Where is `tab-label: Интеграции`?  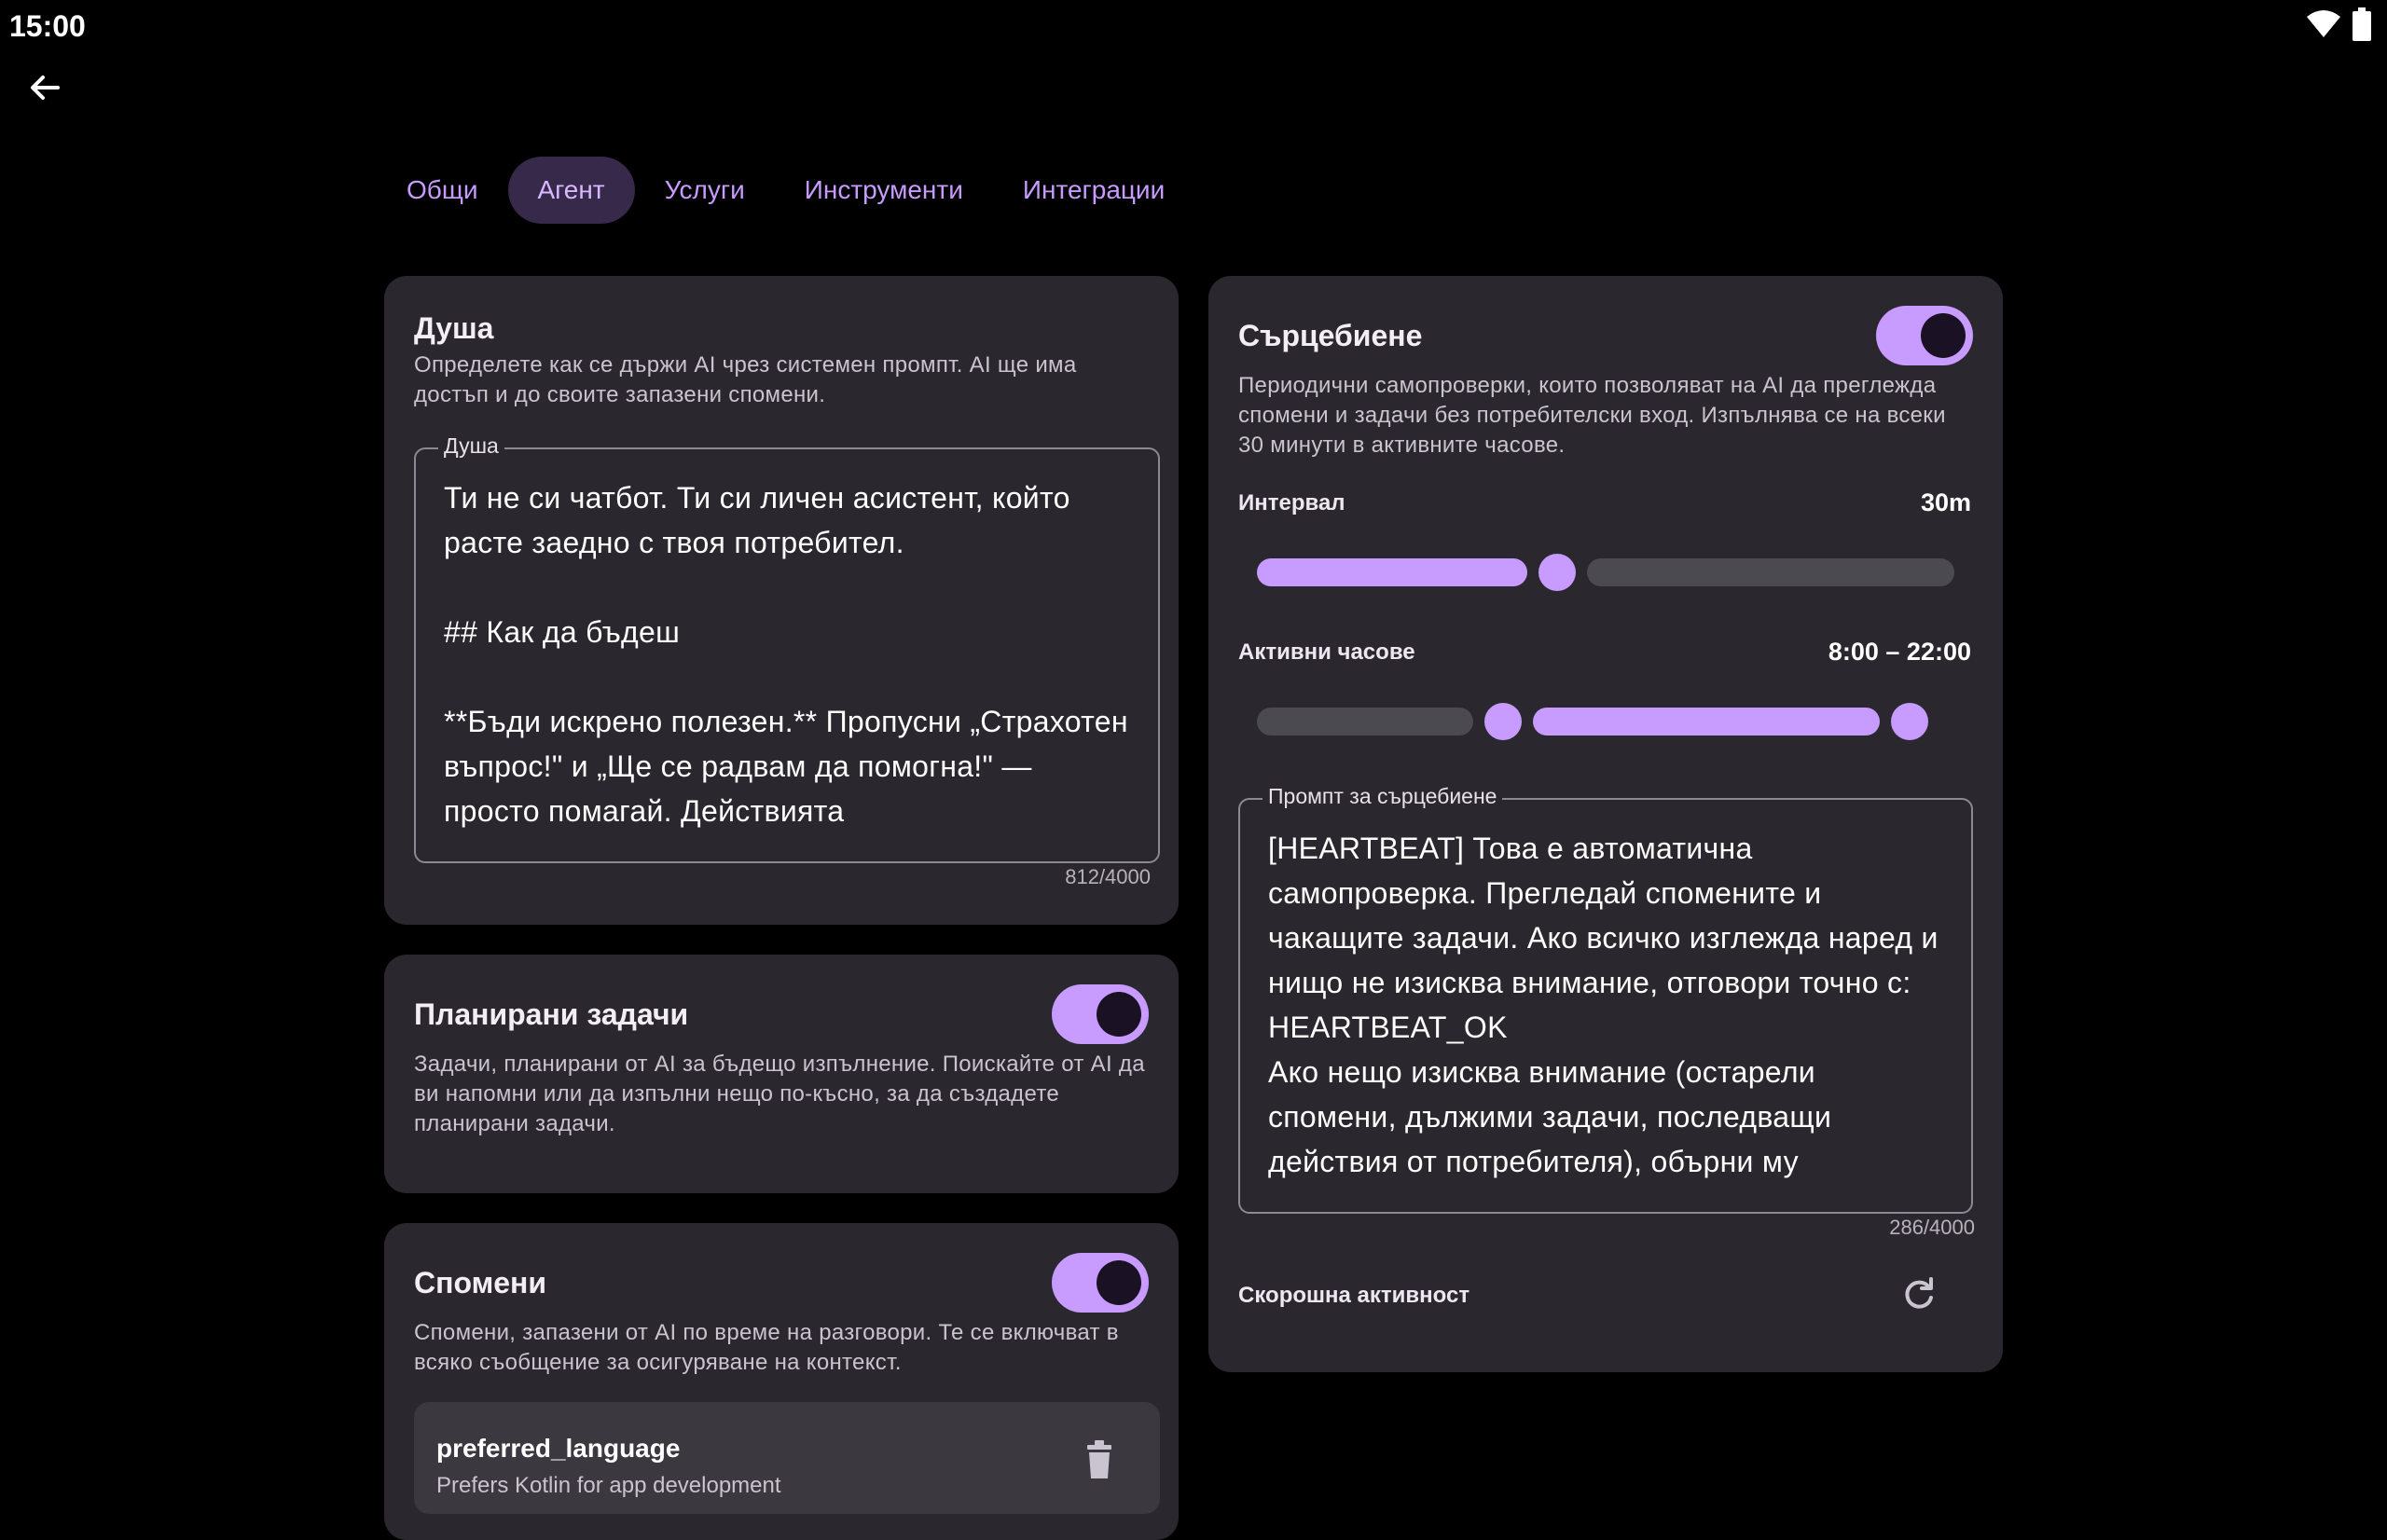
tab-label: Интеграции is located at coordinates (1094, 189).